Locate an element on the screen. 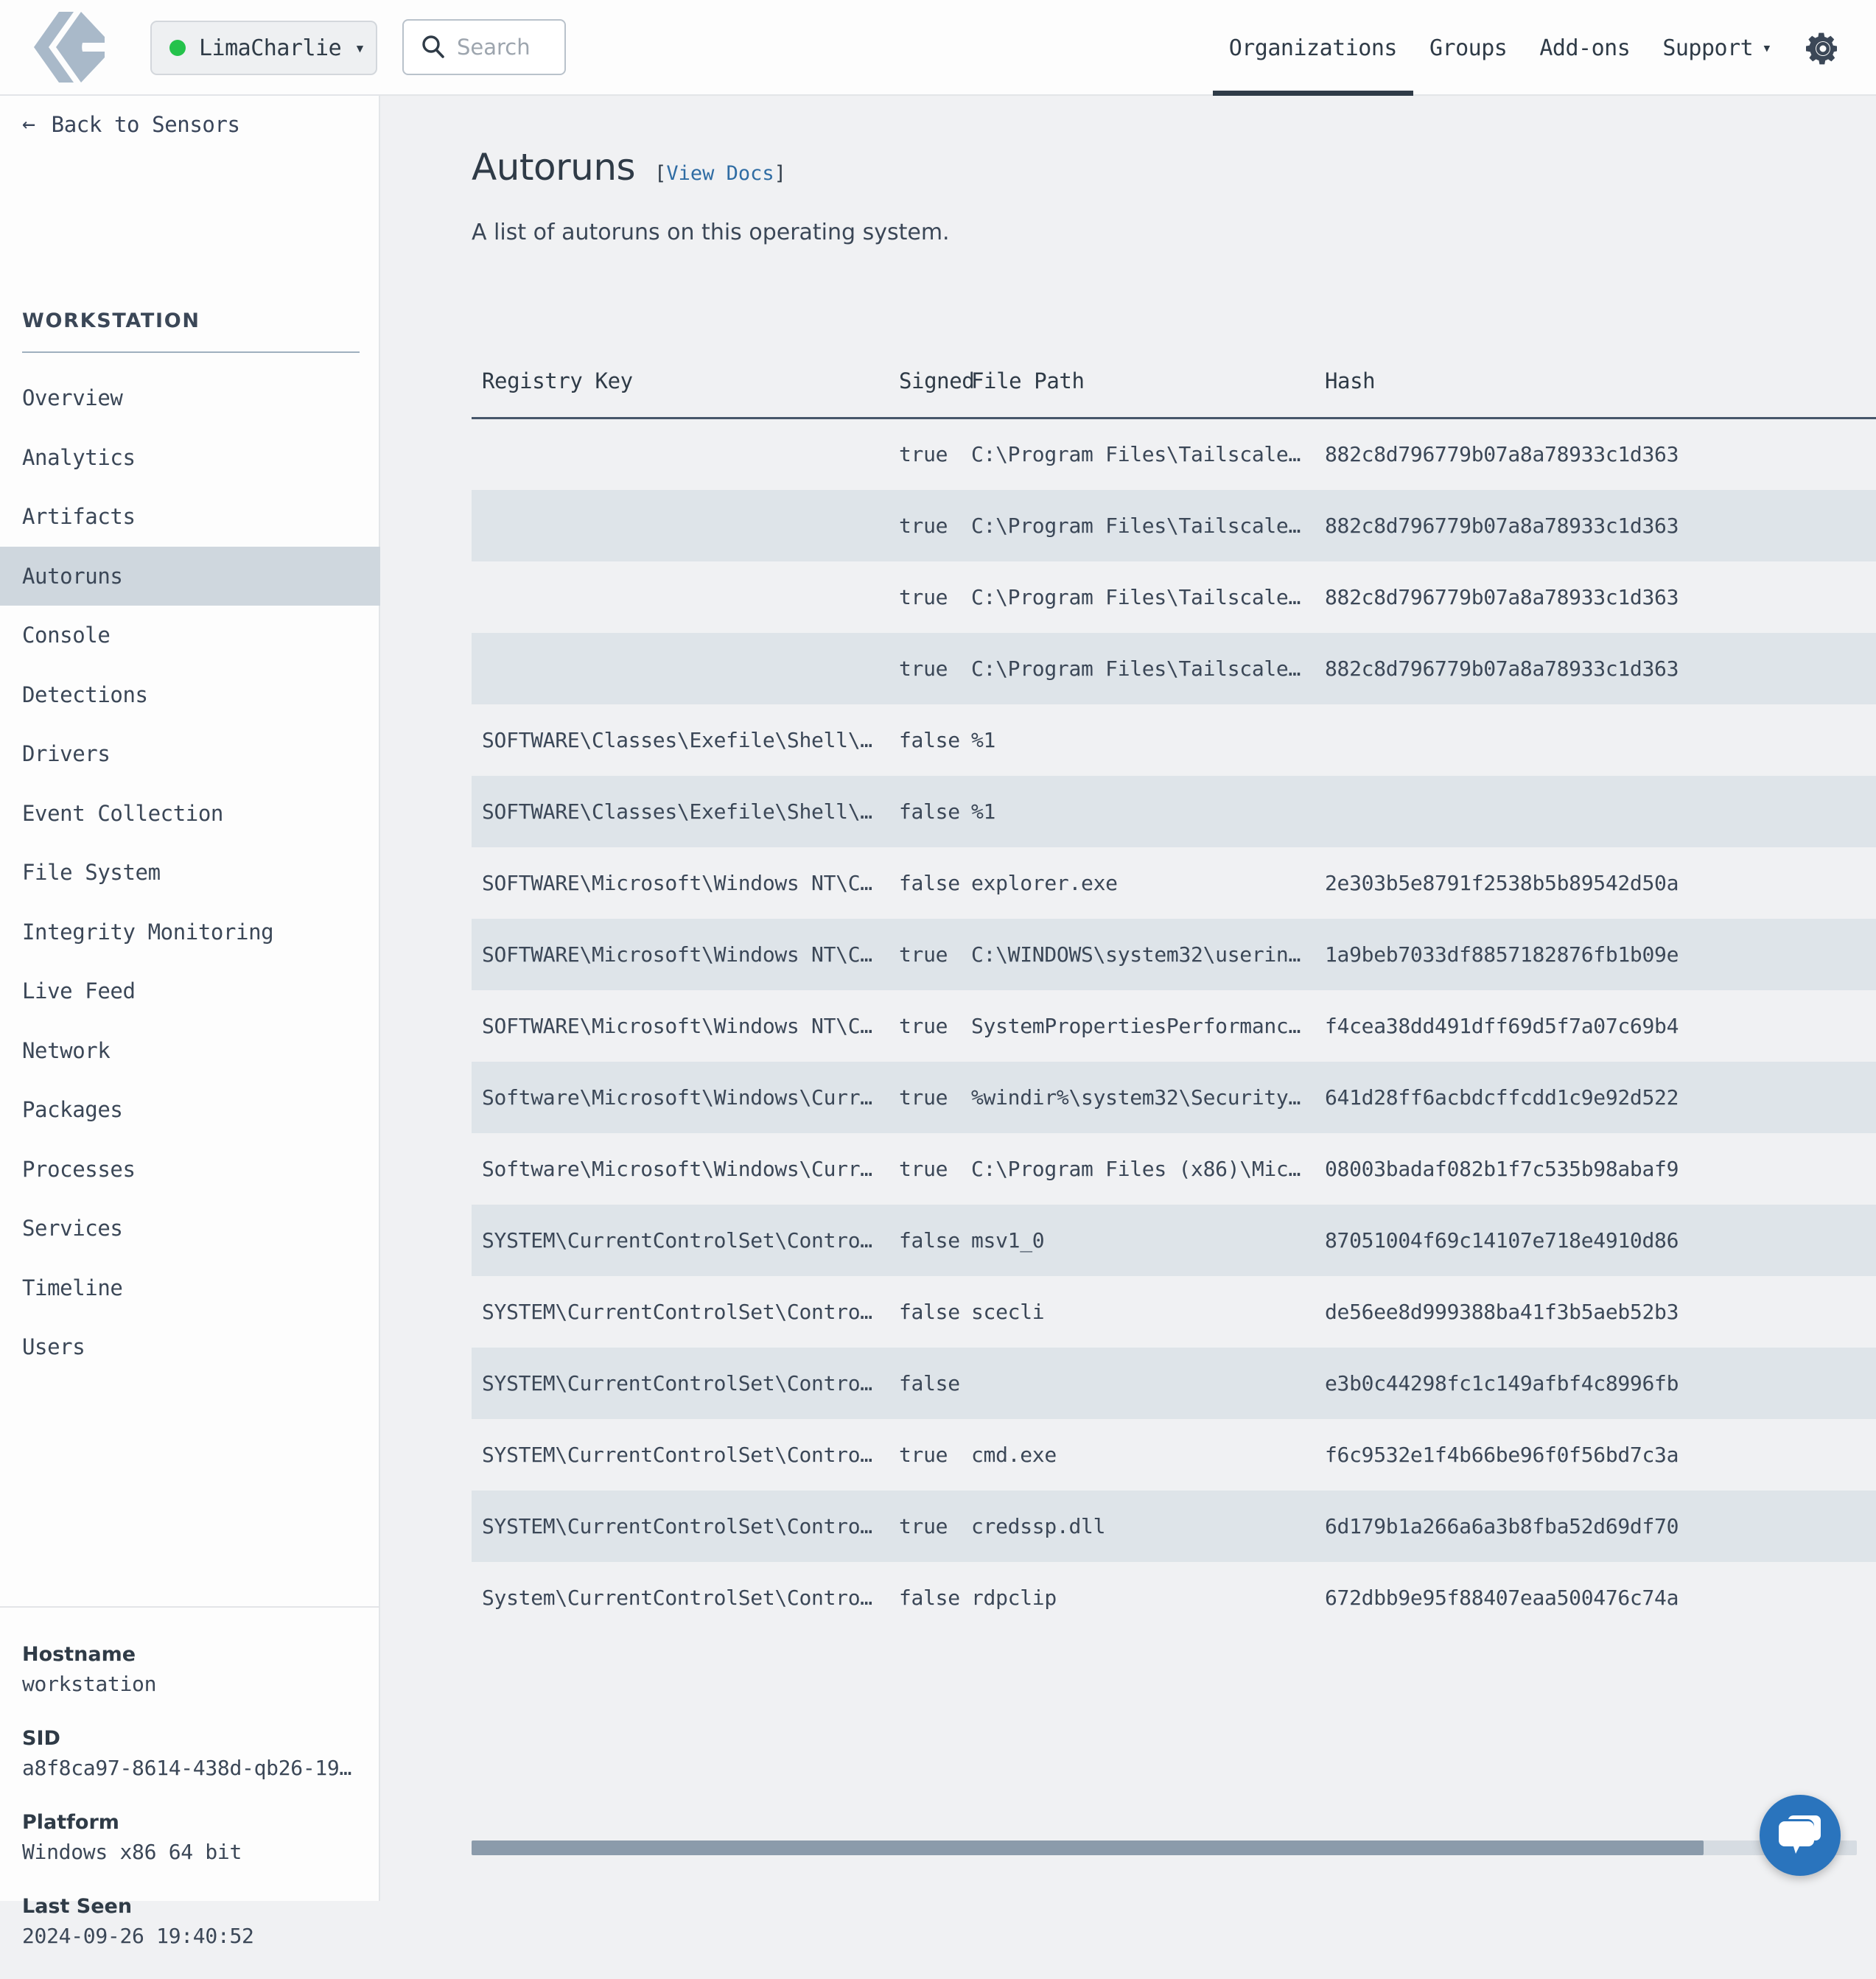 This screenshot has width=1876, height=1979. column-header-hash: Hash is located at coordinates (1600, 393).